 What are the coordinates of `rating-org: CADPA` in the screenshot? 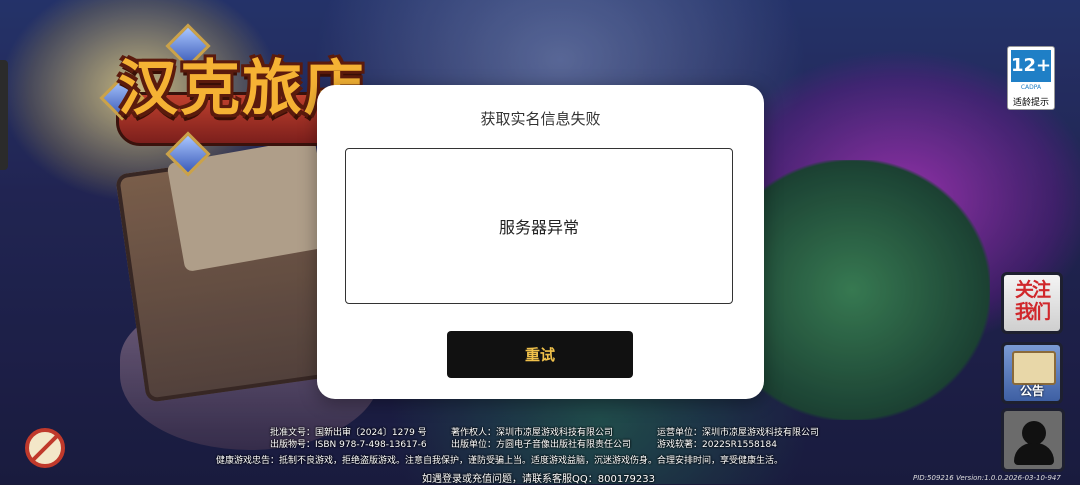 It's located at (1031, 87).